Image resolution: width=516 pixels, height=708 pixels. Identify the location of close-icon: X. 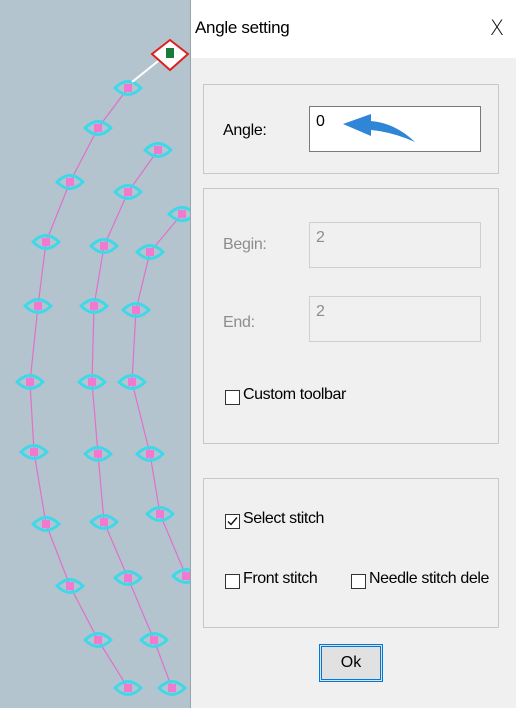
(497, 28).